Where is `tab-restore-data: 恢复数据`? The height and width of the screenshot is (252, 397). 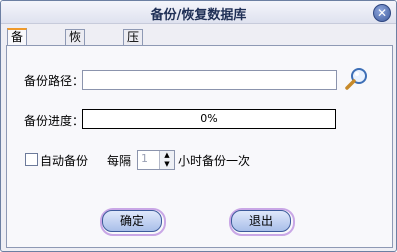 tab-restore-data: 恢复数据 is located at coordinates (75, 59).